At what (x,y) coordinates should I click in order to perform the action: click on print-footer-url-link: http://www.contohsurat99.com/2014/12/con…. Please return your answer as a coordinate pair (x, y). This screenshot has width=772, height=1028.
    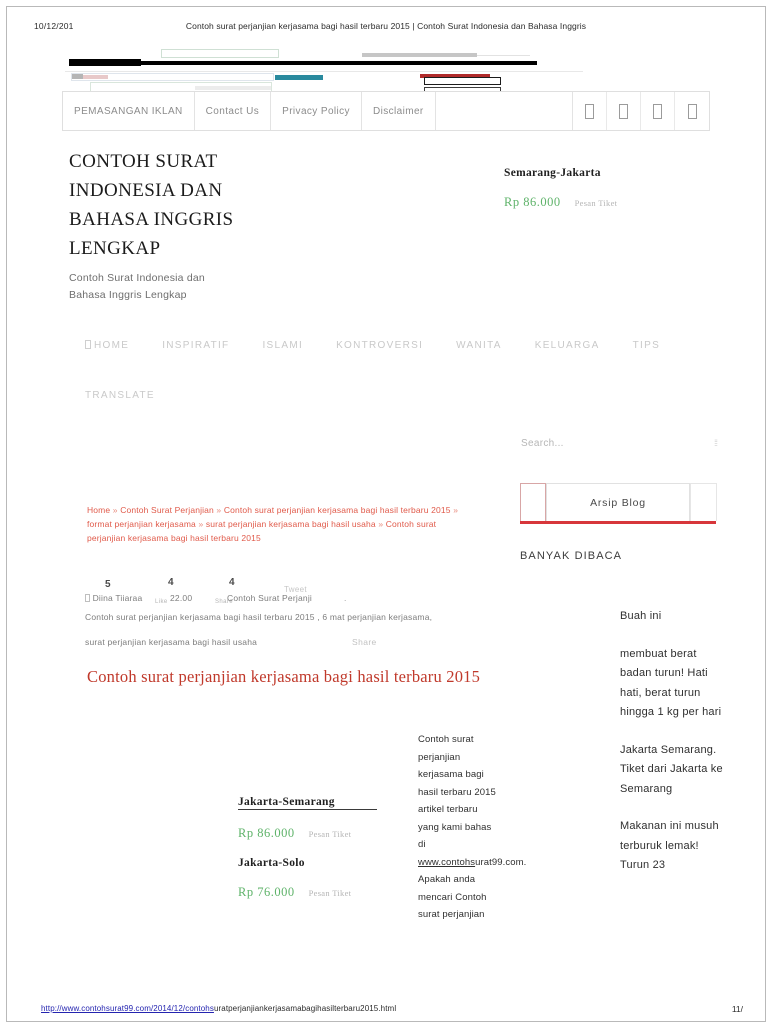
    Looking at the image, I should click on (127, 1008).